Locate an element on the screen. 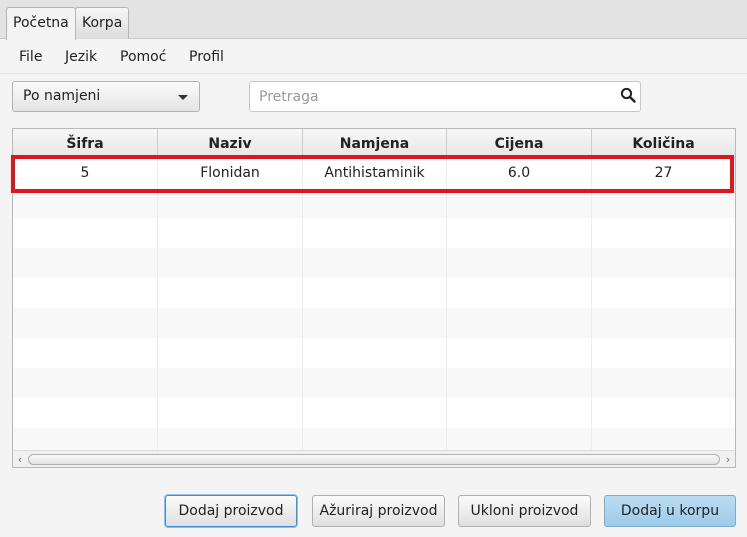 Image resolution: width=747 pixels, height=537 pixels. filter-dropdown-value: Po namjeni is located at coordinates (62, 96).